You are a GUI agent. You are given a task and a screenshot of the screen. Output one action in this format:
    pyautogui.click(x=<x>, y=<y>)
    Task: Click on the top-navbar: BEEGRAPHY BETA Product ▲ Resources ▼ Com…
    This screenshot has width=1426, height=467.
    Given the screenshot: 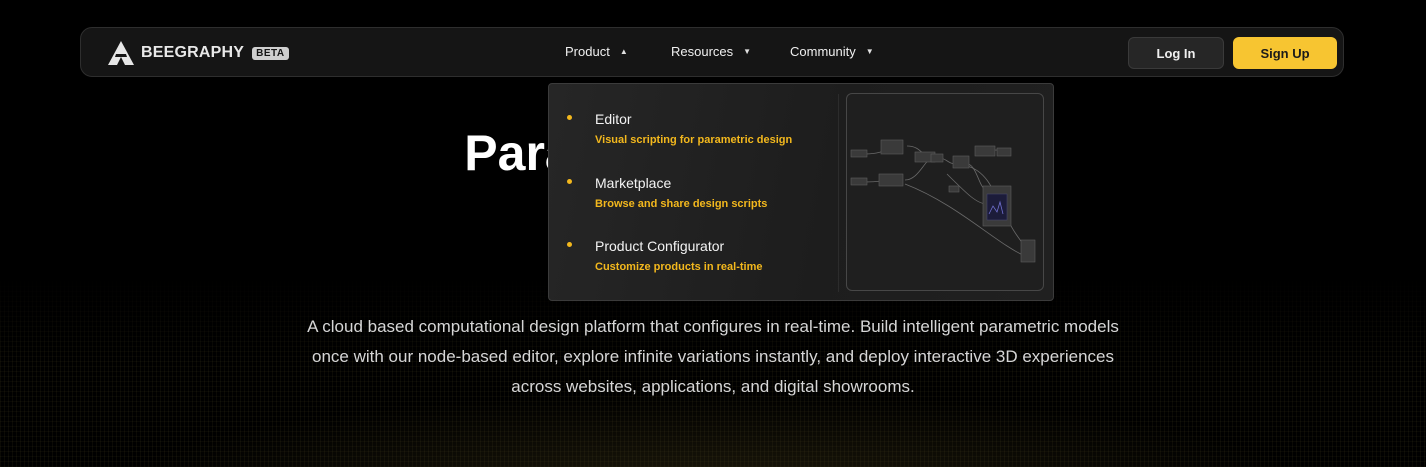 What is the action you would take?
    pyautogui.click(x=712, y=52)
    